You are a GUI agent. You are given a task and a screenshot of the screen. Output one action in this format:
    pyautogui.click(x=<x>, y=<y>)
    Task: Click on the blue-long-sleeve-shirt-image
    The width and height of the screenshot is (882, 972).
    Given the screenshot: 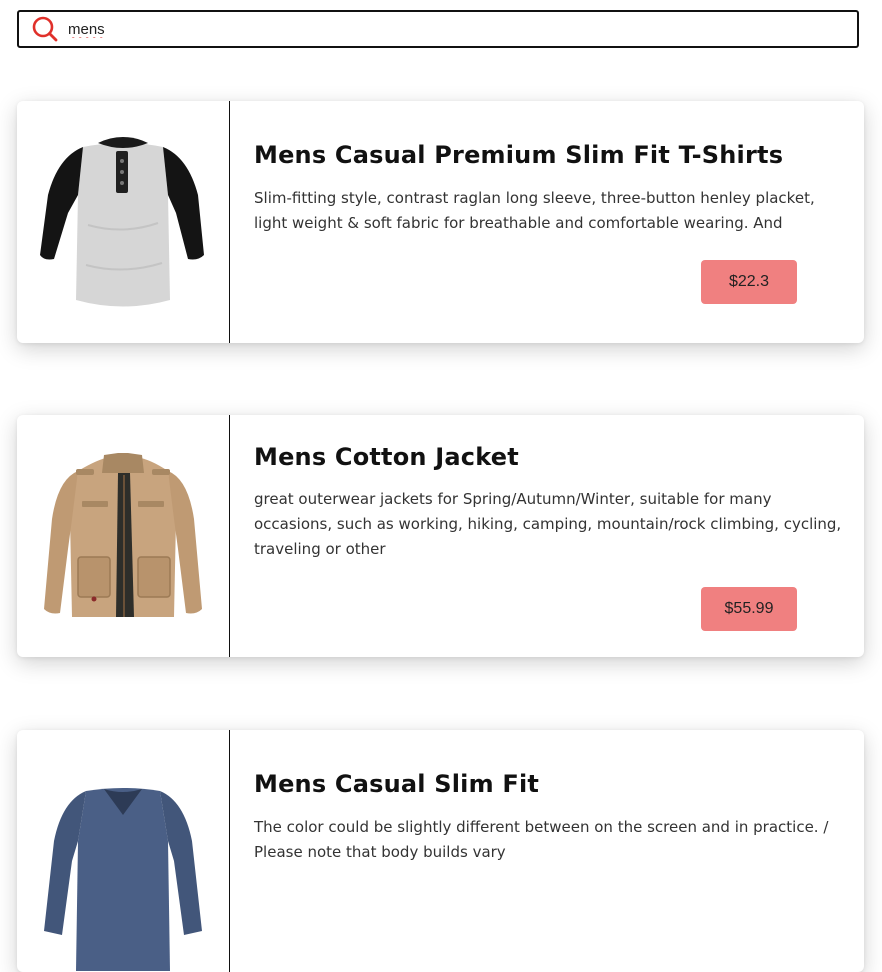 What is the action you would take?
    pyautogui.click(x=123, y=879)
    